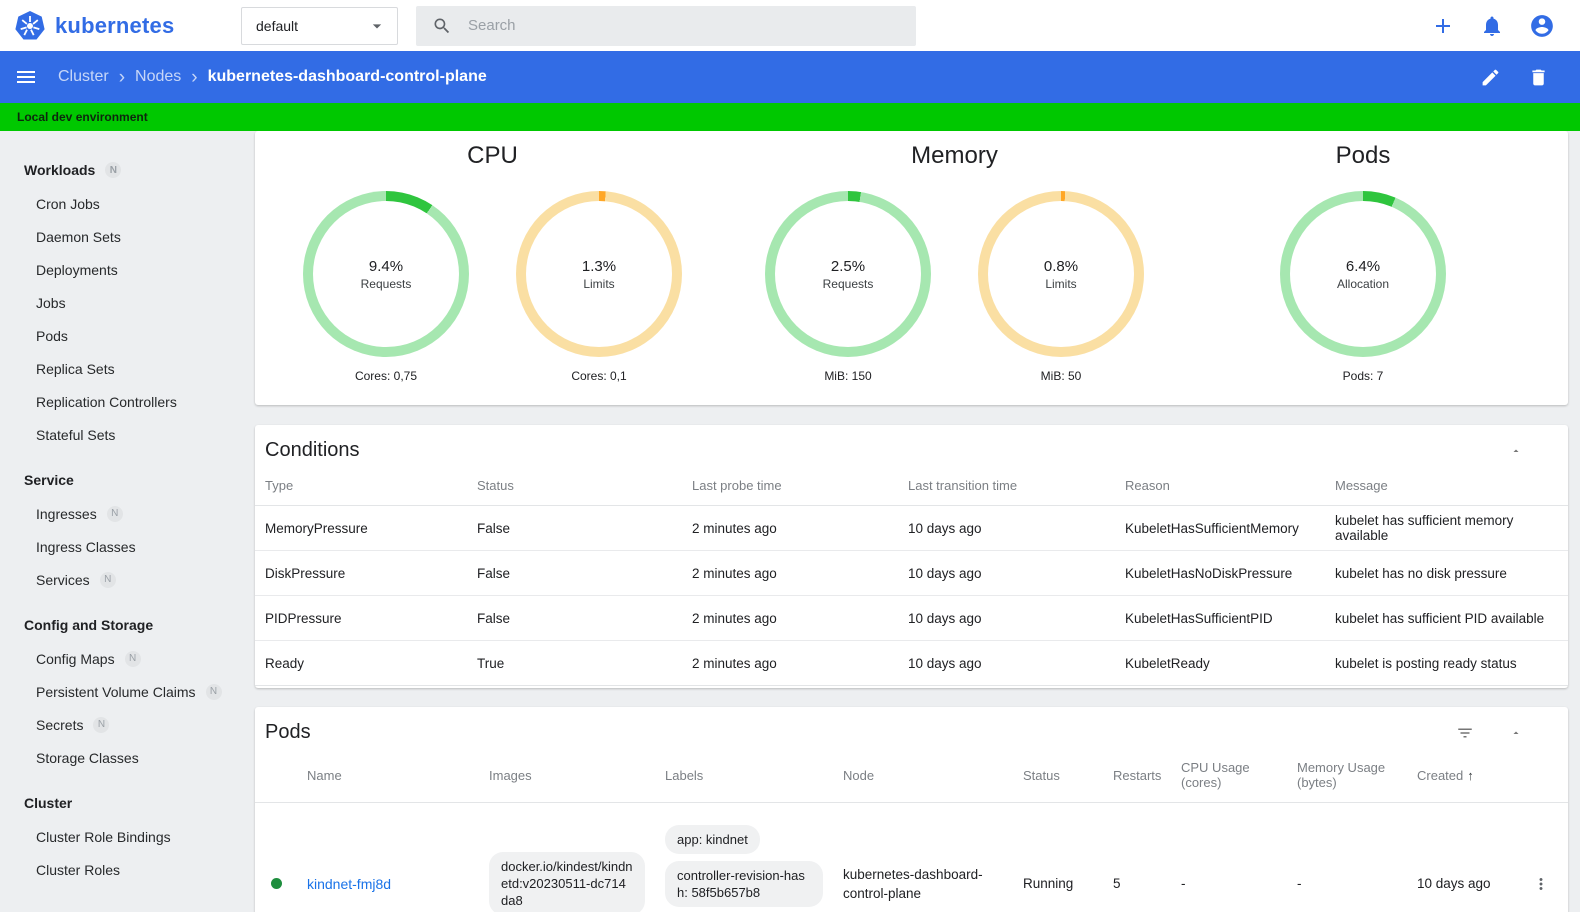  Describe the element at coordinates (574, 487) in the screenshot. I see `column-header-status: Status` at that location.